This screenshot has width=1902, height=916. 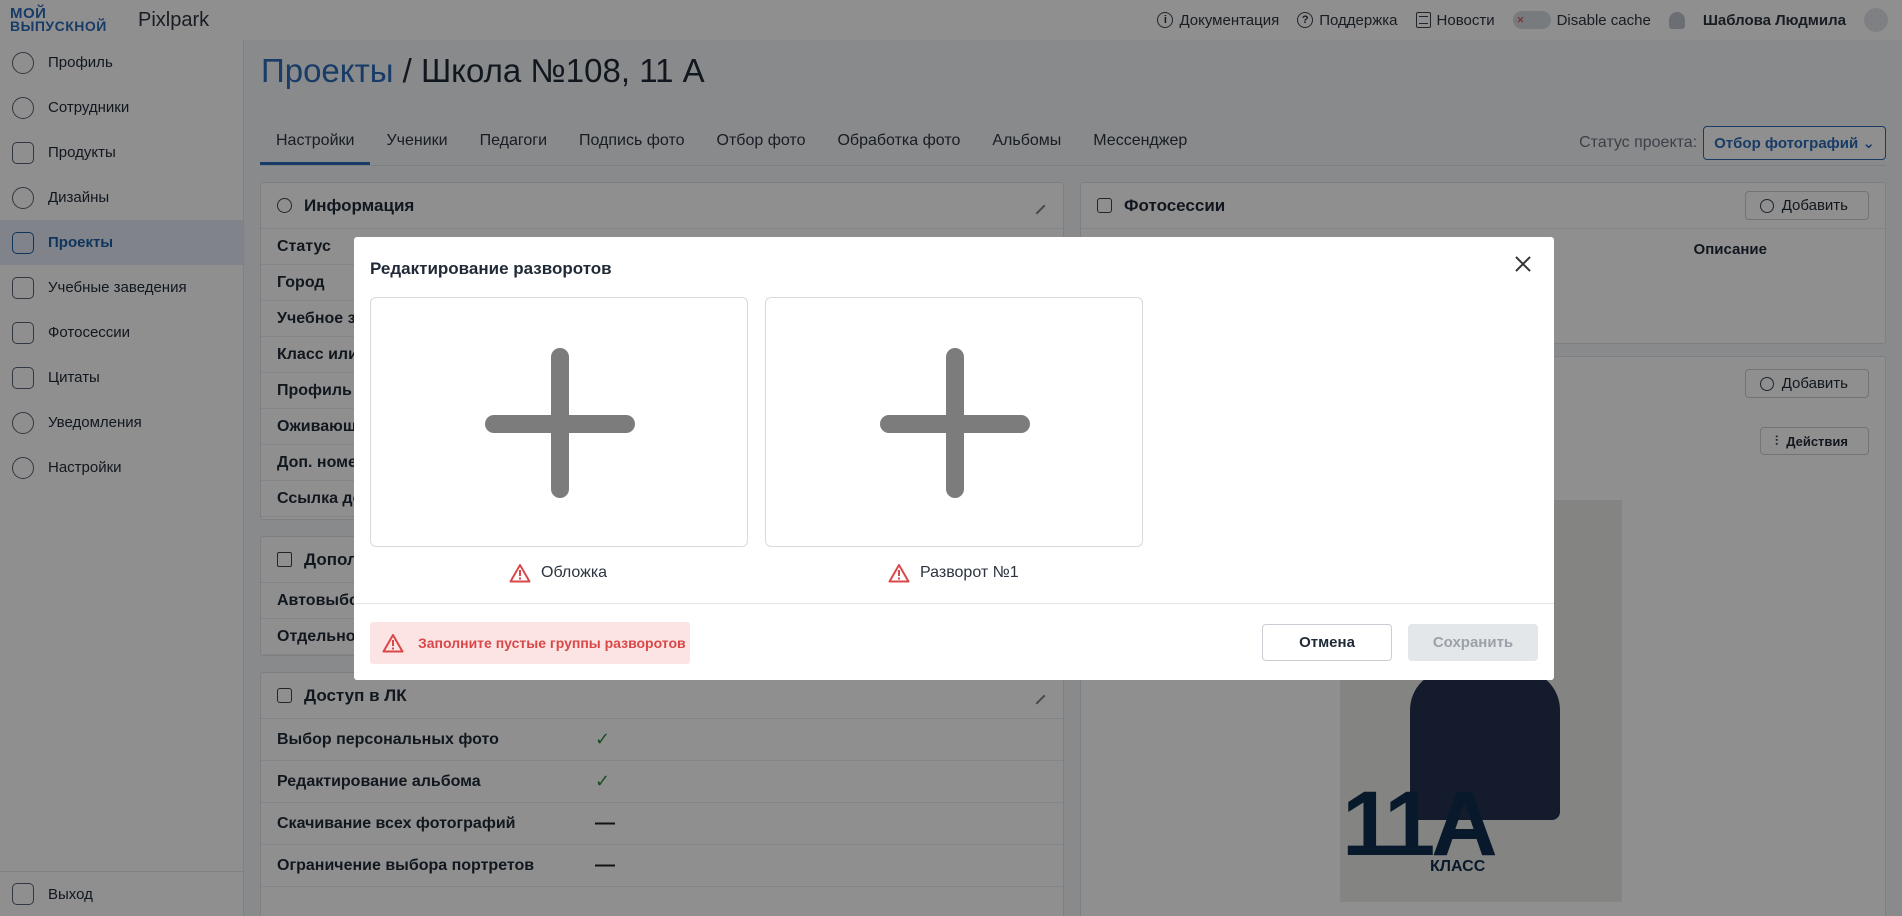 I want to click on error-alert: Заполните пустые группы разворотов, so click(x=530, y=643).